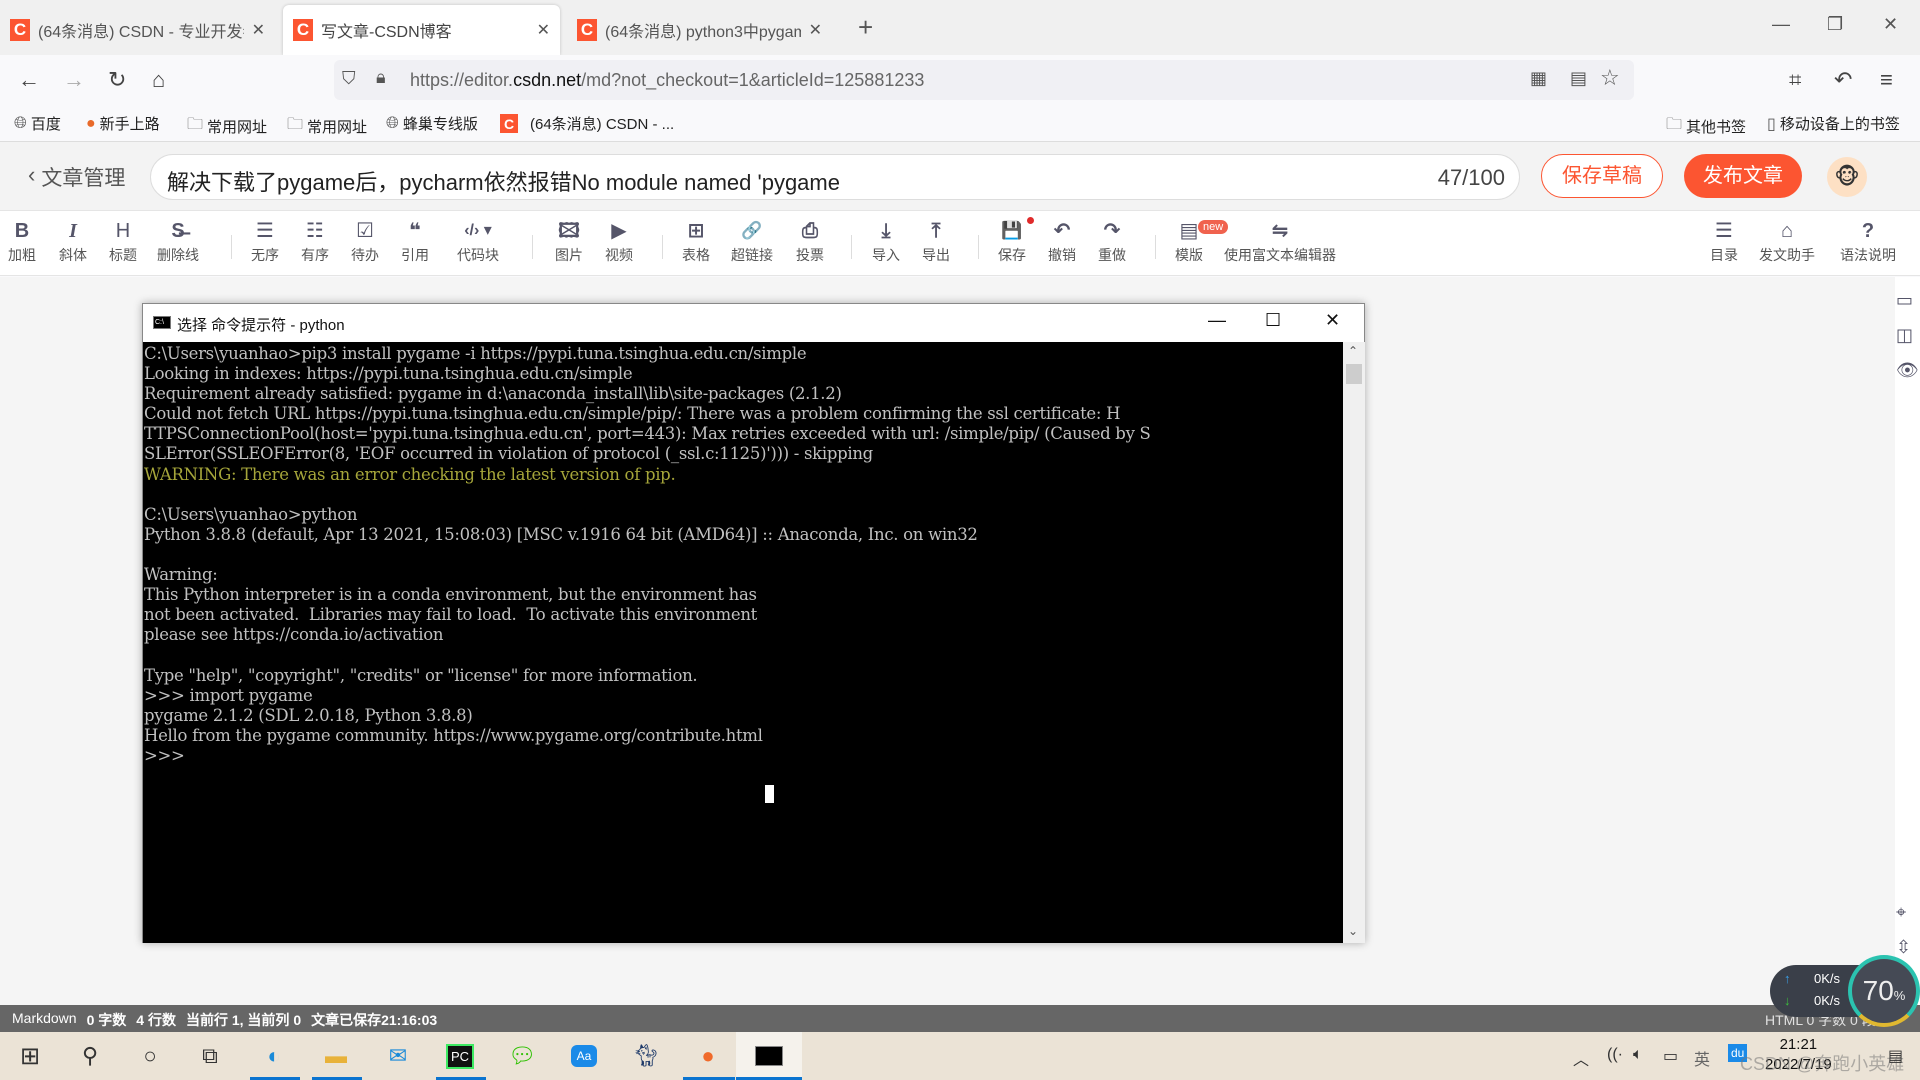 This screenshot has width=1920, height=1080. I want to click on menu-icon: ≡, so click(1886, 80).